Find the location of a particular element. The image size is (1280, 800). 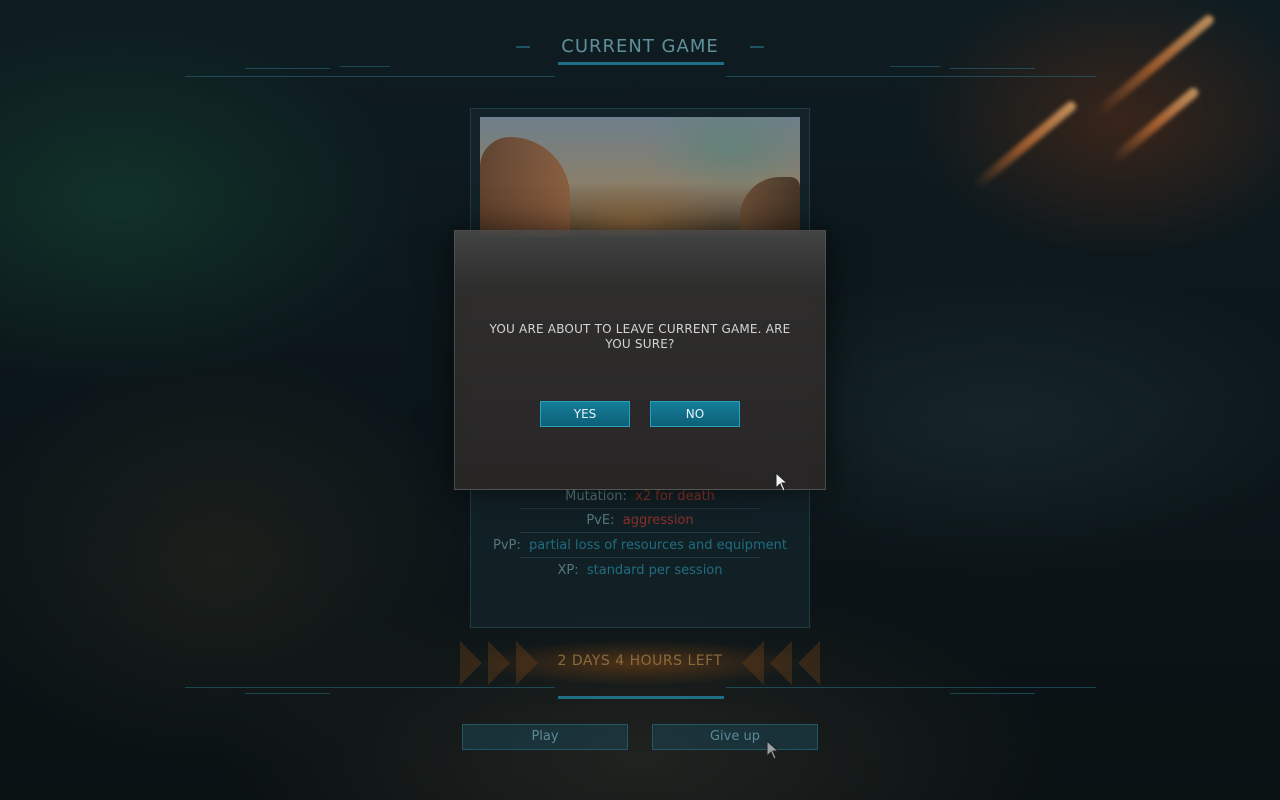

rule-value: x2 for death is located at coordinates (675, 496).